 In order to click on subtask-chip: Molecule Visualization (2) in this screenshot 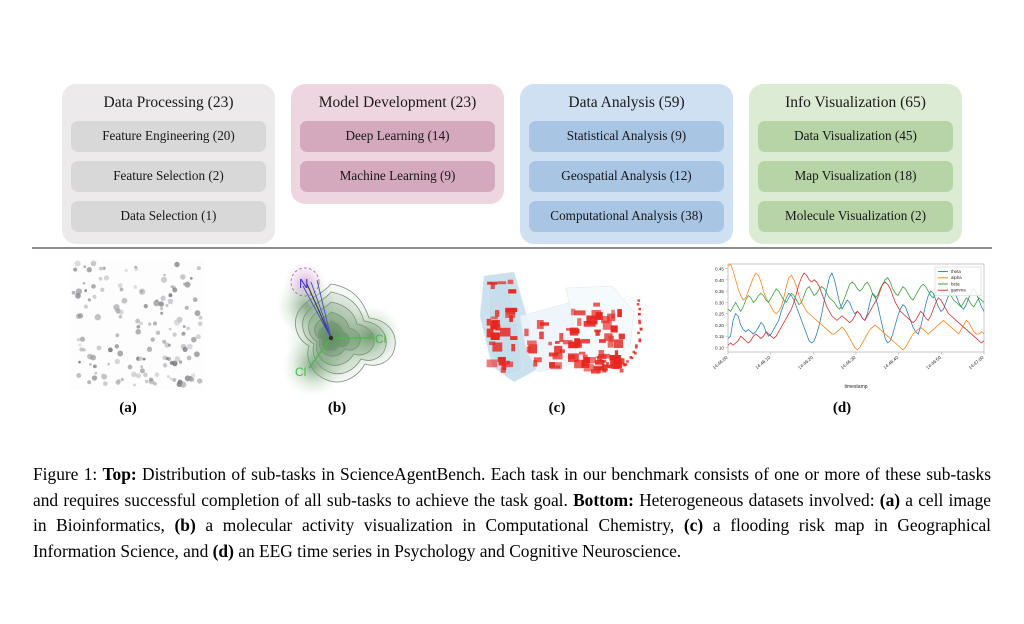, I will do `click(855, 216)`.